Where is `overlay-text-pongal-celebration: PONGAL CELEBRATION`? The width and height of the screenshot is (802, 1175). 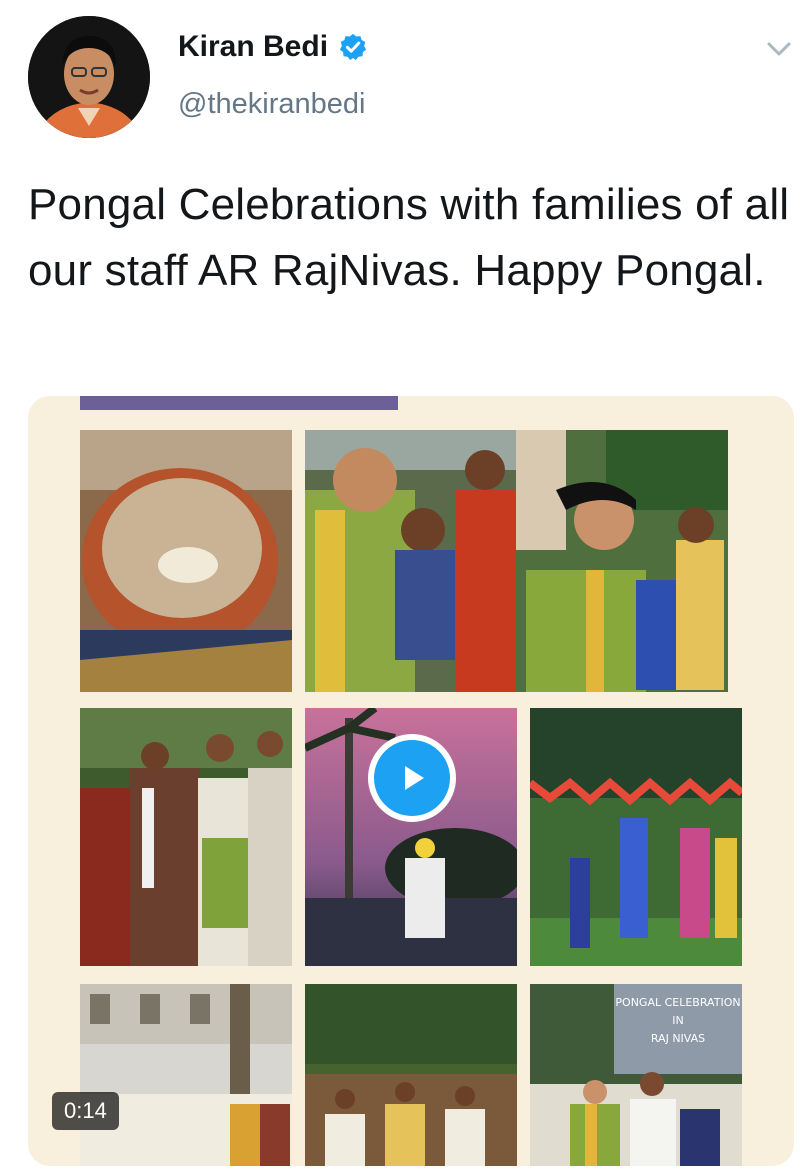 overlay-text-pongal-celebration: PONGAL CELEBRATION is located at coordinates (677, 1002).